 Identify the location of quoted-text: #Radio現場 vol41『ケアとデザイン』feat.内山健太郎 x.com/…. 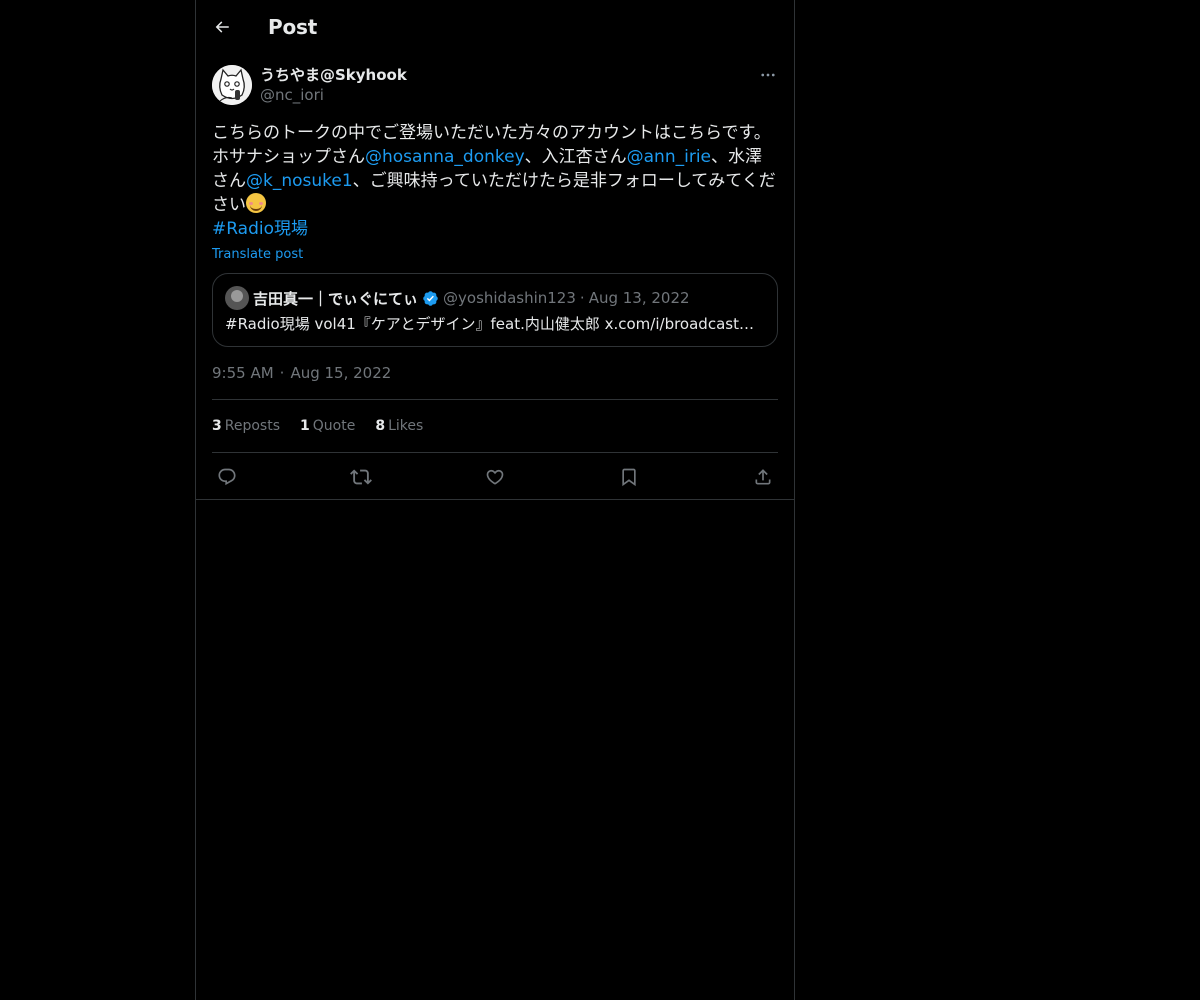
(490, 324).